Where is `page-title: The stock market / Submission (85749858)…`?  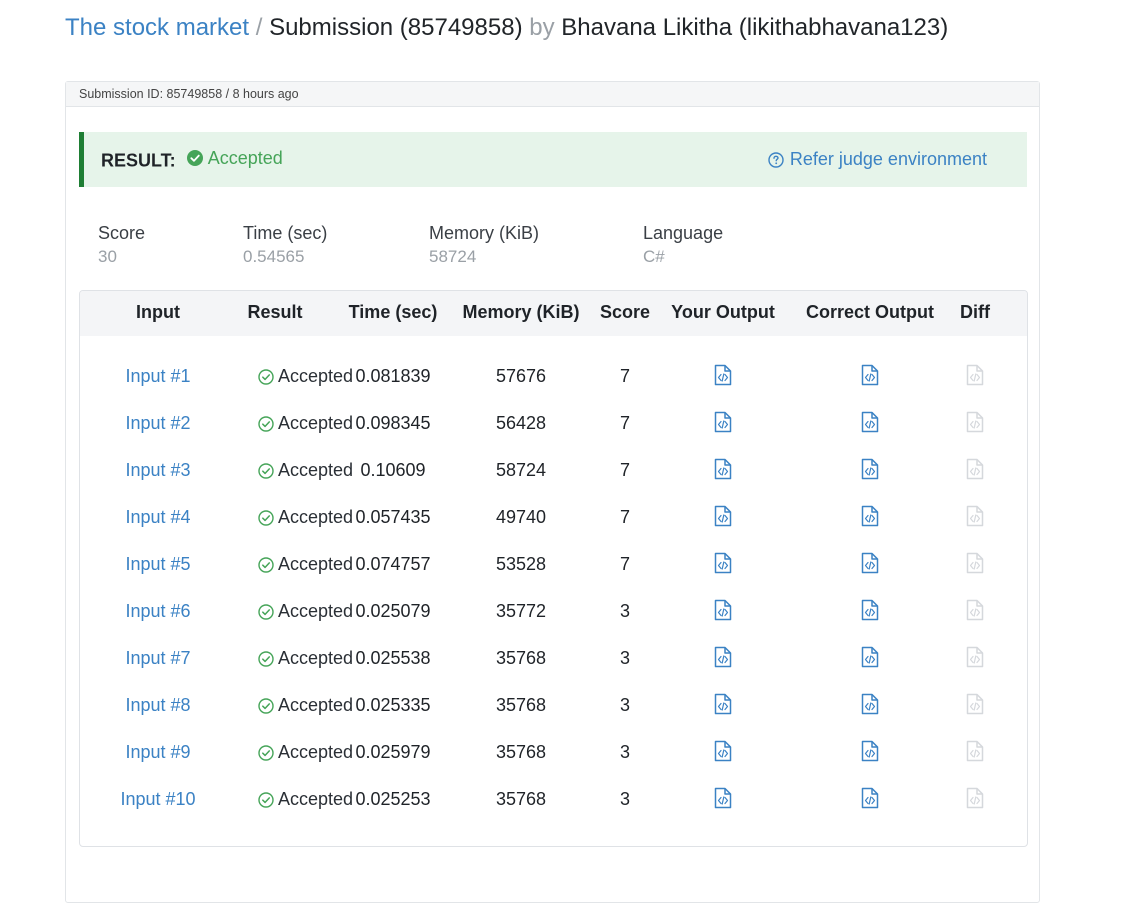 page-title: The stock market / Submission (85749858)… is located at coordinates (506, 28).